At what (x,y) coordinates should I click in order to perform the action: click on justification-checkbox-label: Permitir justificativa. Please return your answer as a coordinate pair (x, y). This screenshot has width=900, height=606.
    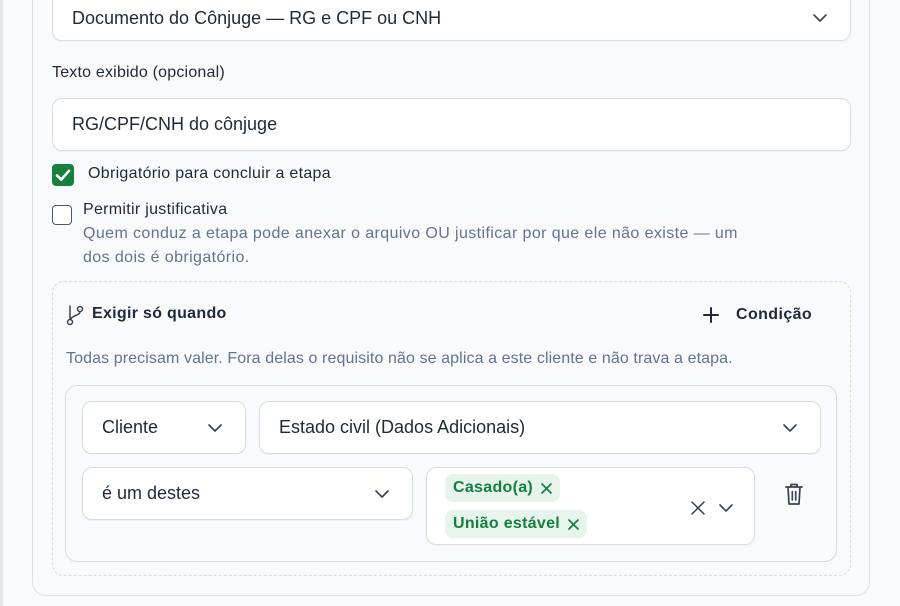
    Looking at the image, I should click on (155, 209).